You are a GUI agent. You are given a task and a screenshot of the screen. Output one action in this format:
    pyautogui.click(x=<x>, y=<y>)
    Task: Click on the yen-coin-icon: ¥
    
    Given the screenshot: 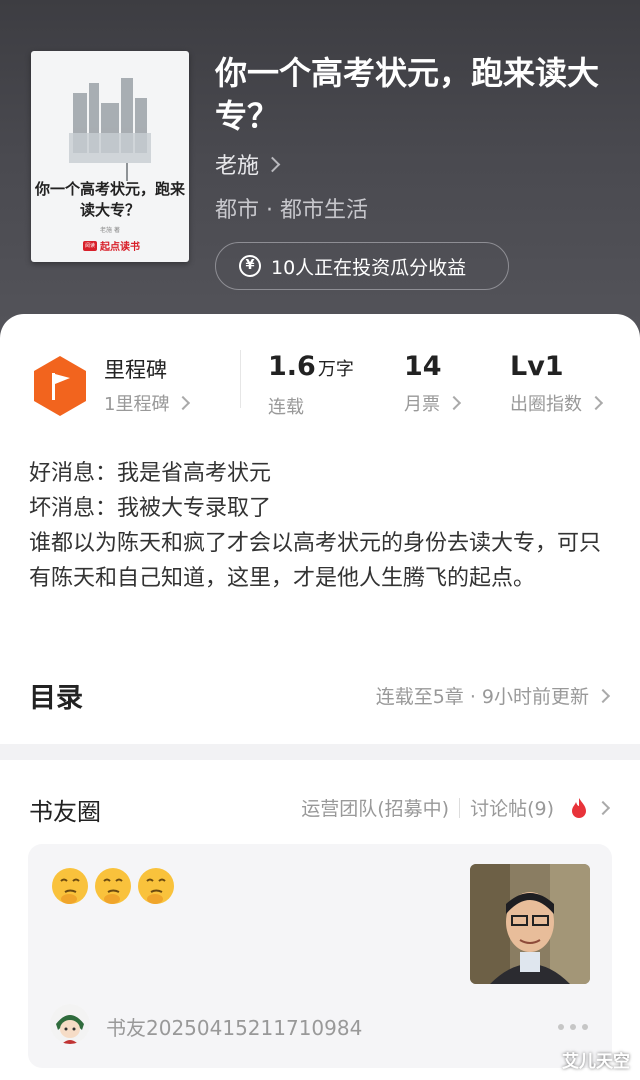 What is the action you would take?
    pyautogui.click(x=250, y=266)
    